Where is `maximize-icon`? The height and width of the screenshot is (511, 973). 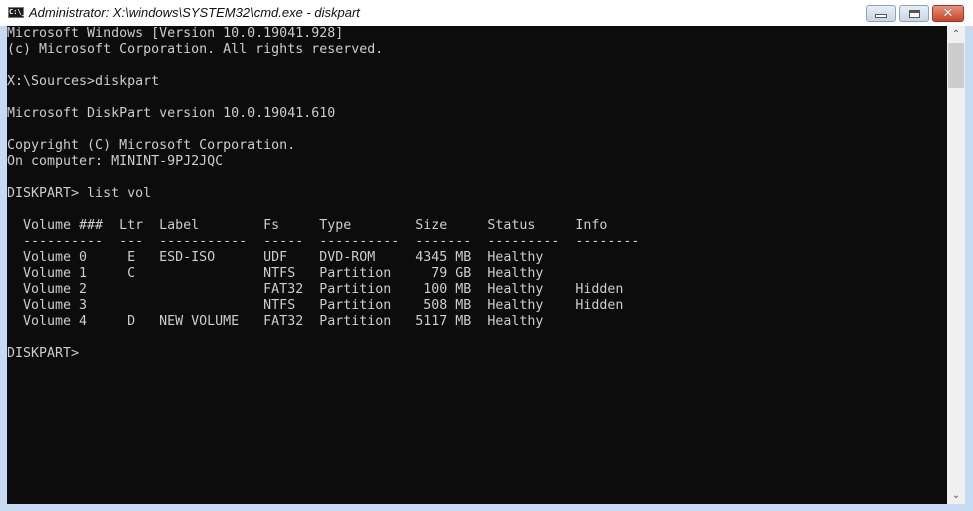 maximize-icon is located at coordinates (914, 13).